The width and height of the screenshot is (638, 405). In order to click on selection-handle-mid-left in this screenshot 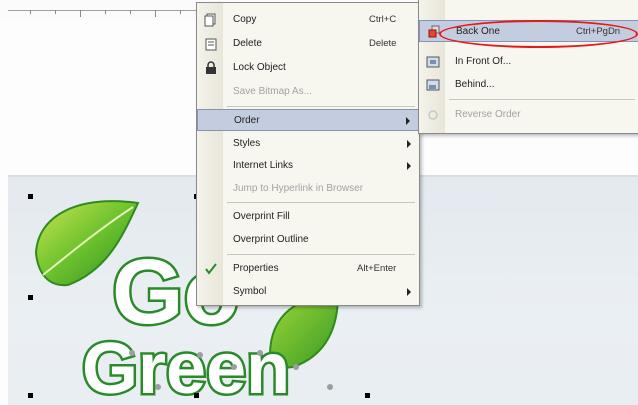, I will do `click(30, 297)`.